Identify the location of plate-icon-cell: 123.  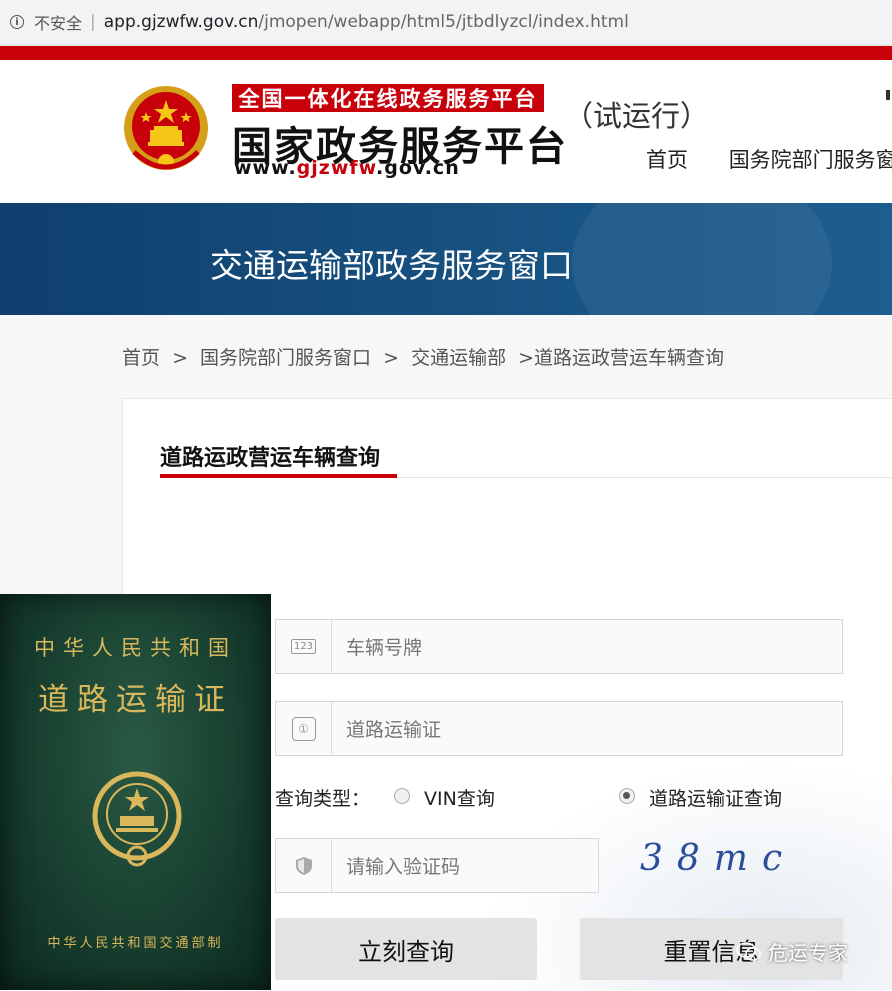
(304, 646).